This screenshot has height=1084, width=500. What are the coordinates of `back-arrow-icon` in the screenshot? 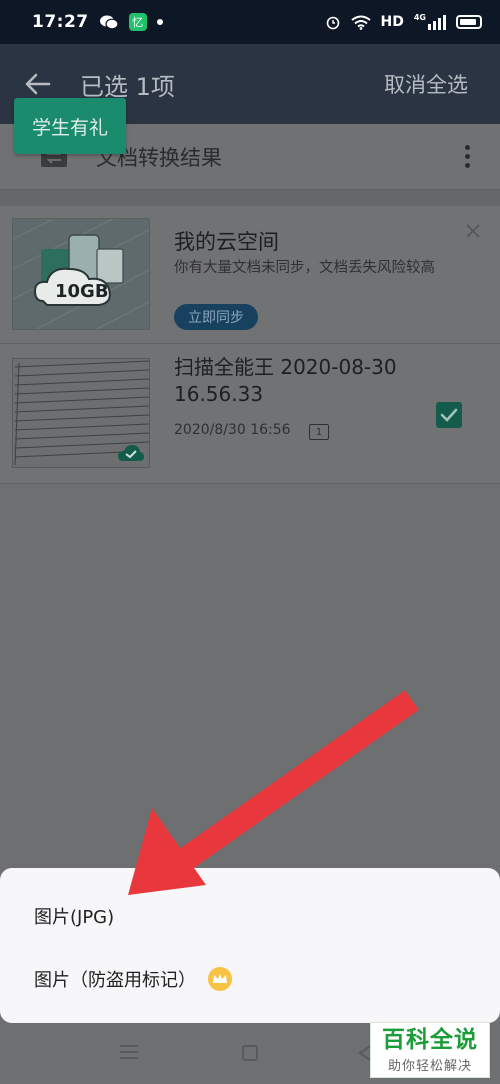 It's located at (38, 84).